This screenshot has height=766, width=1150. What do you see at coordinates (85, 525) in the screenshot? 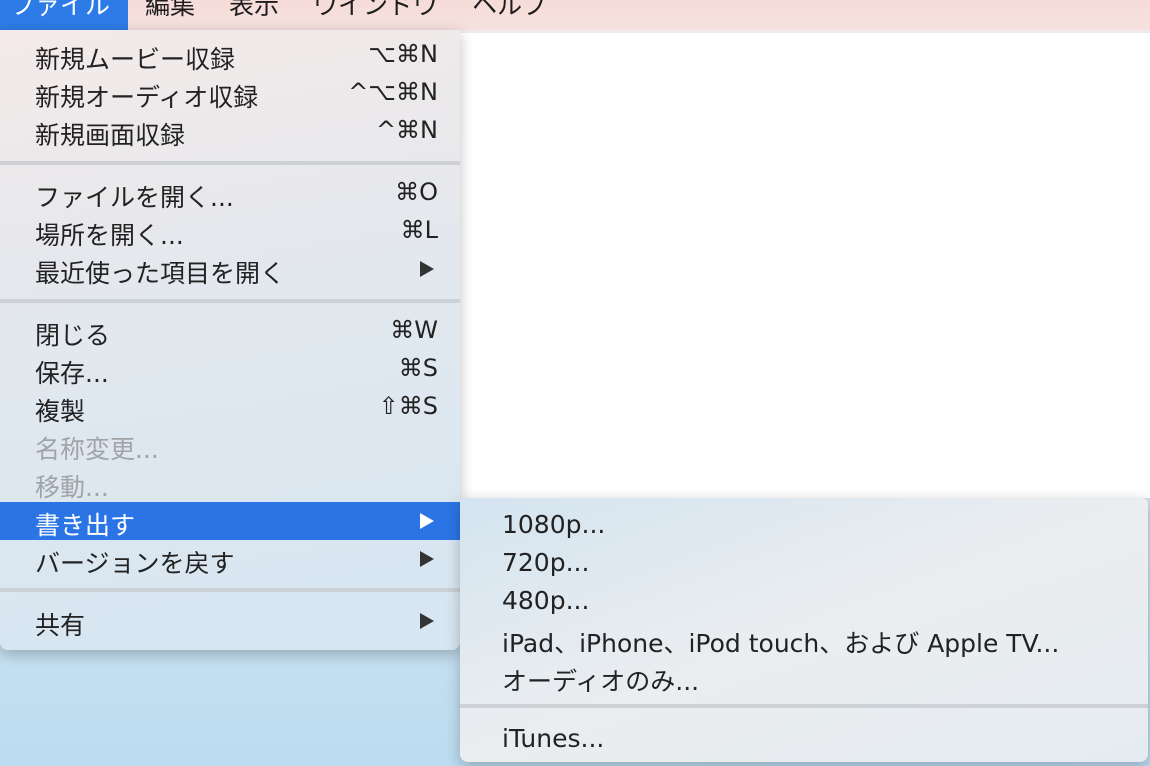
I see `menu-item-label: 書き出す` at bounding box center [85, 525].